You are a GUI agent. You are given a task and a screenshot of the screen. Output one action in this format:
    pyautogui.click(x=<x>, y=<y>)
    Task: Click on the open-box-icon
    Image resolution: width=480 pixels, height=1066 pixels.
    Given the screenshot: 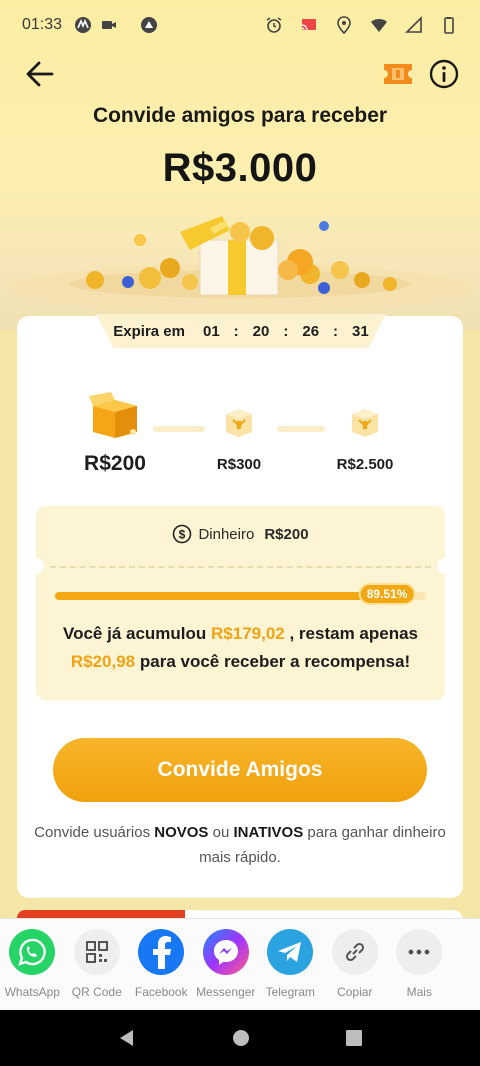 What is the action you would take?
    pyautogui.click(x=115, y=416)
    